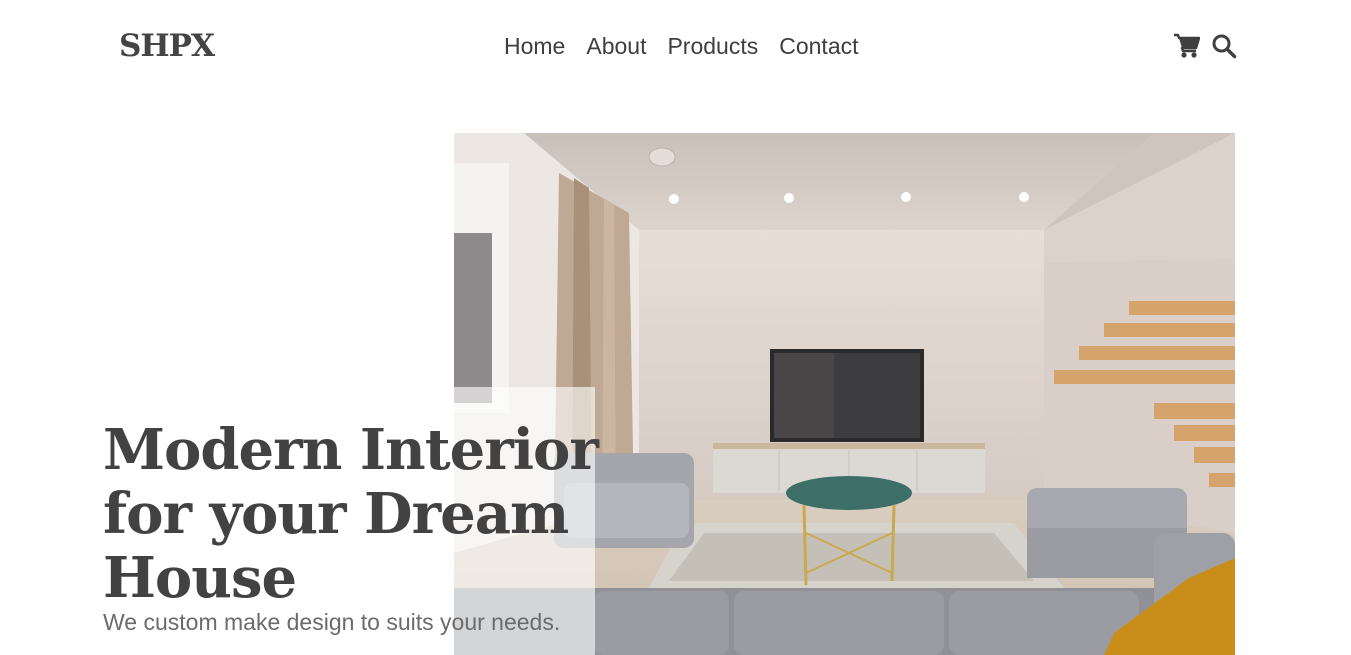 This screenshot has width=1351, height=655. I want to click on nav-link-contact: Contact, so click(818, 46).